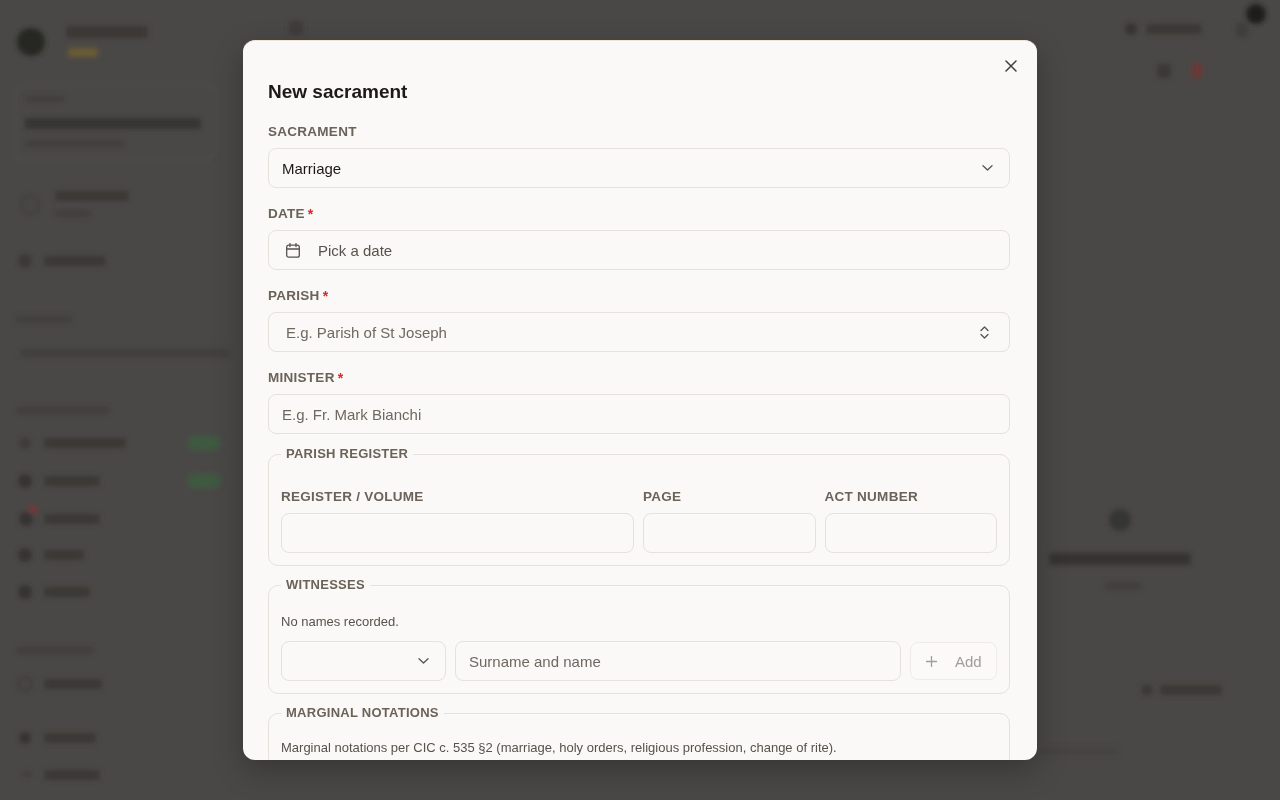 The image size is (1280, 800). I want to click on witness-name-input: Surname and name, so click(678, 661).